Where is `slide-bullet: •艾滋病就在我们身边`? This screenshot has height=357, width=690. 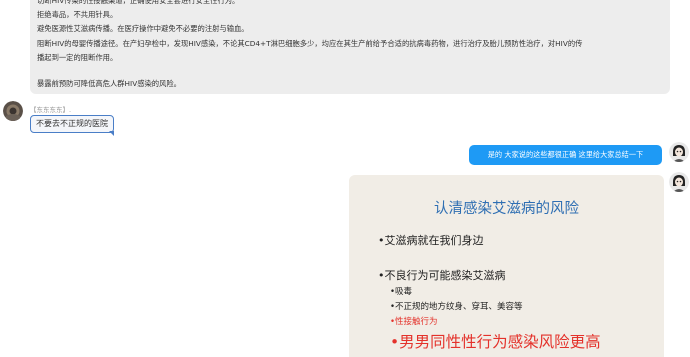 slide-bullet: •艾滋病就在我们身边 is located at coordinates (431, 240).